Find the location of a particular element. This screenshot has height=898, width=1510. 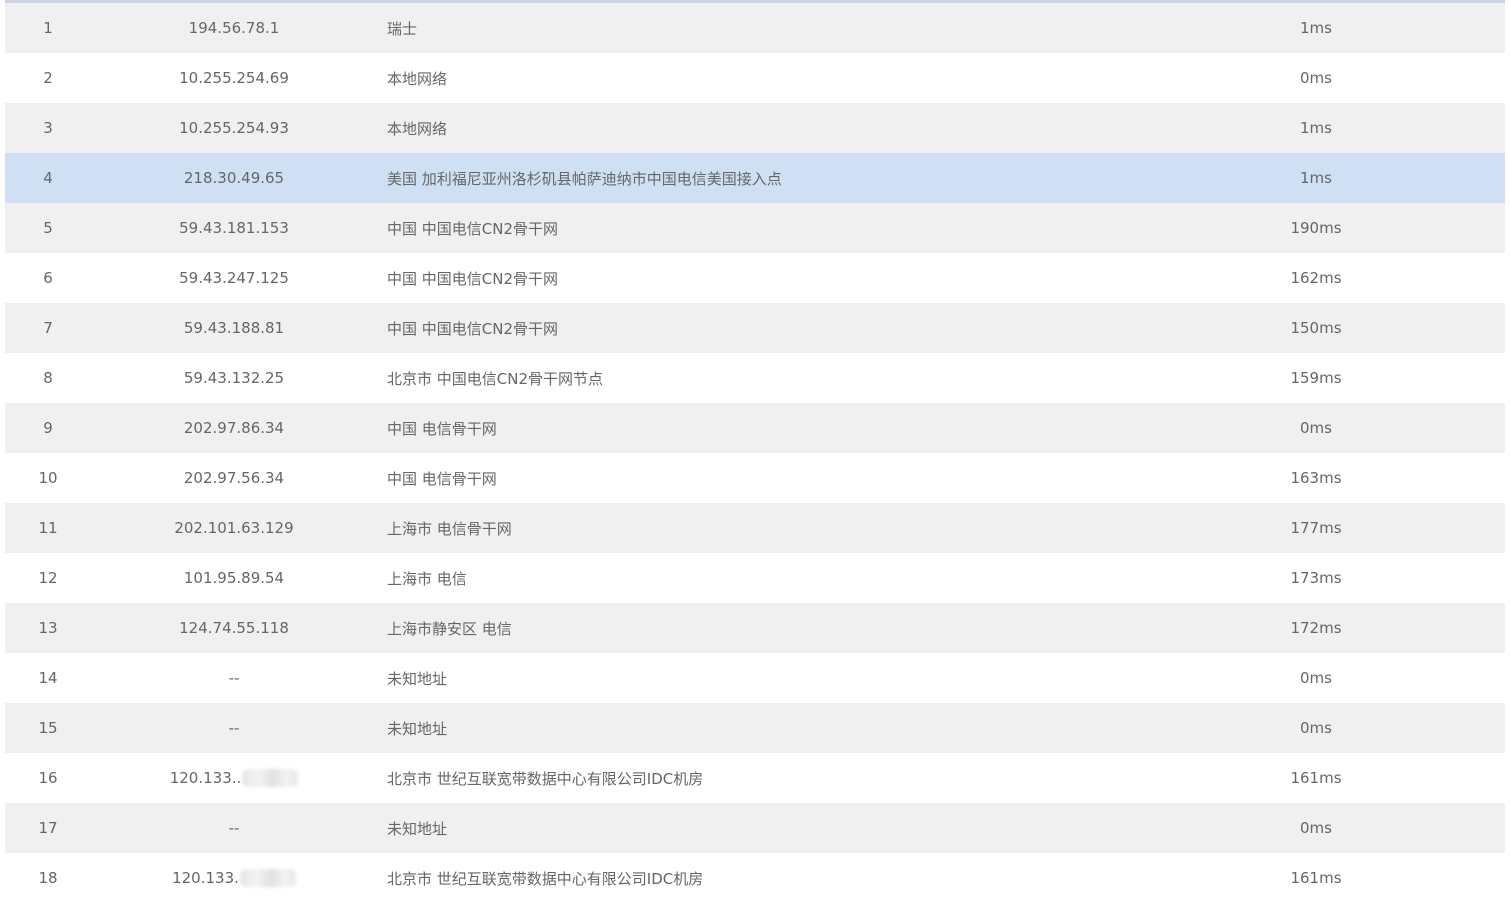

ip-address-wrap: 120.133. is located at coordinates (234, 878).